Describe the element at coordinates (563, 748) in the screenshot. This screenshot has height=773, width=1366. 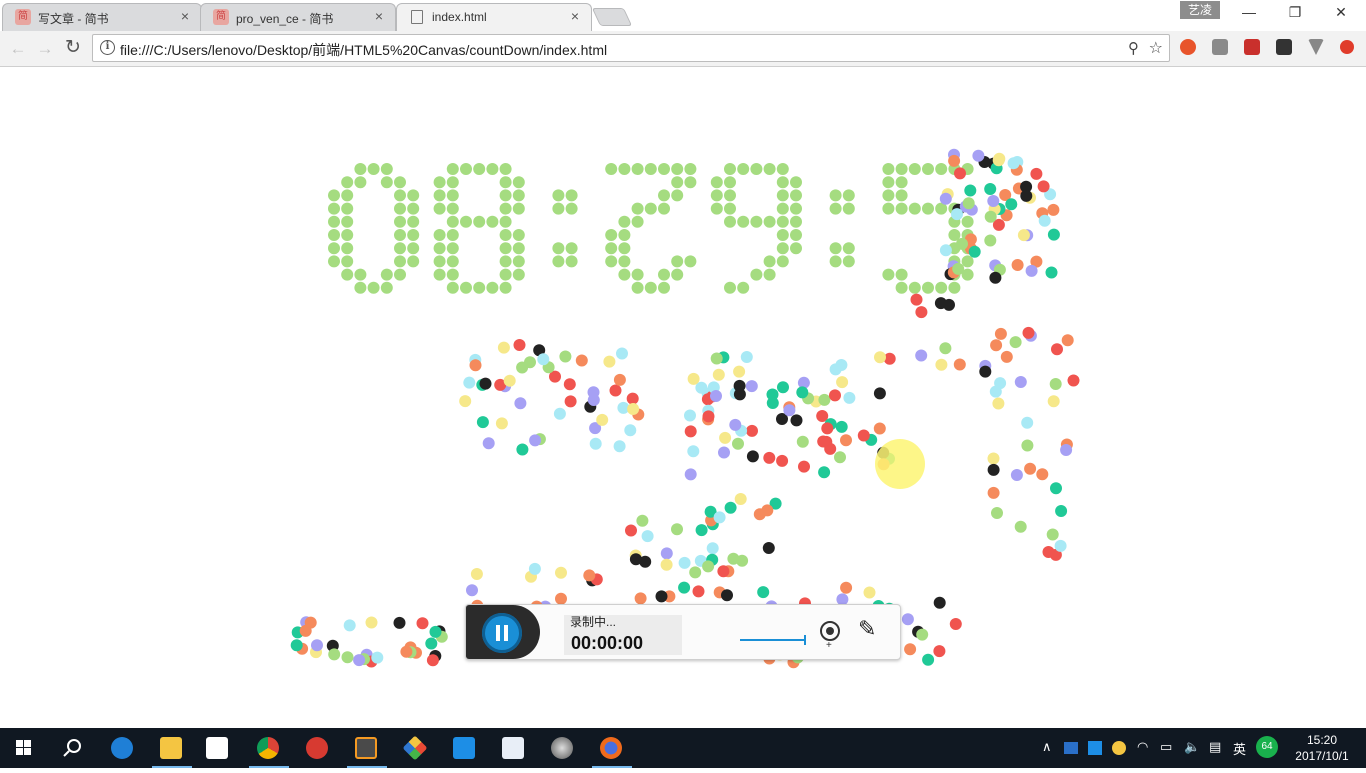
I see `cd-player-taskbar-button` at that location.